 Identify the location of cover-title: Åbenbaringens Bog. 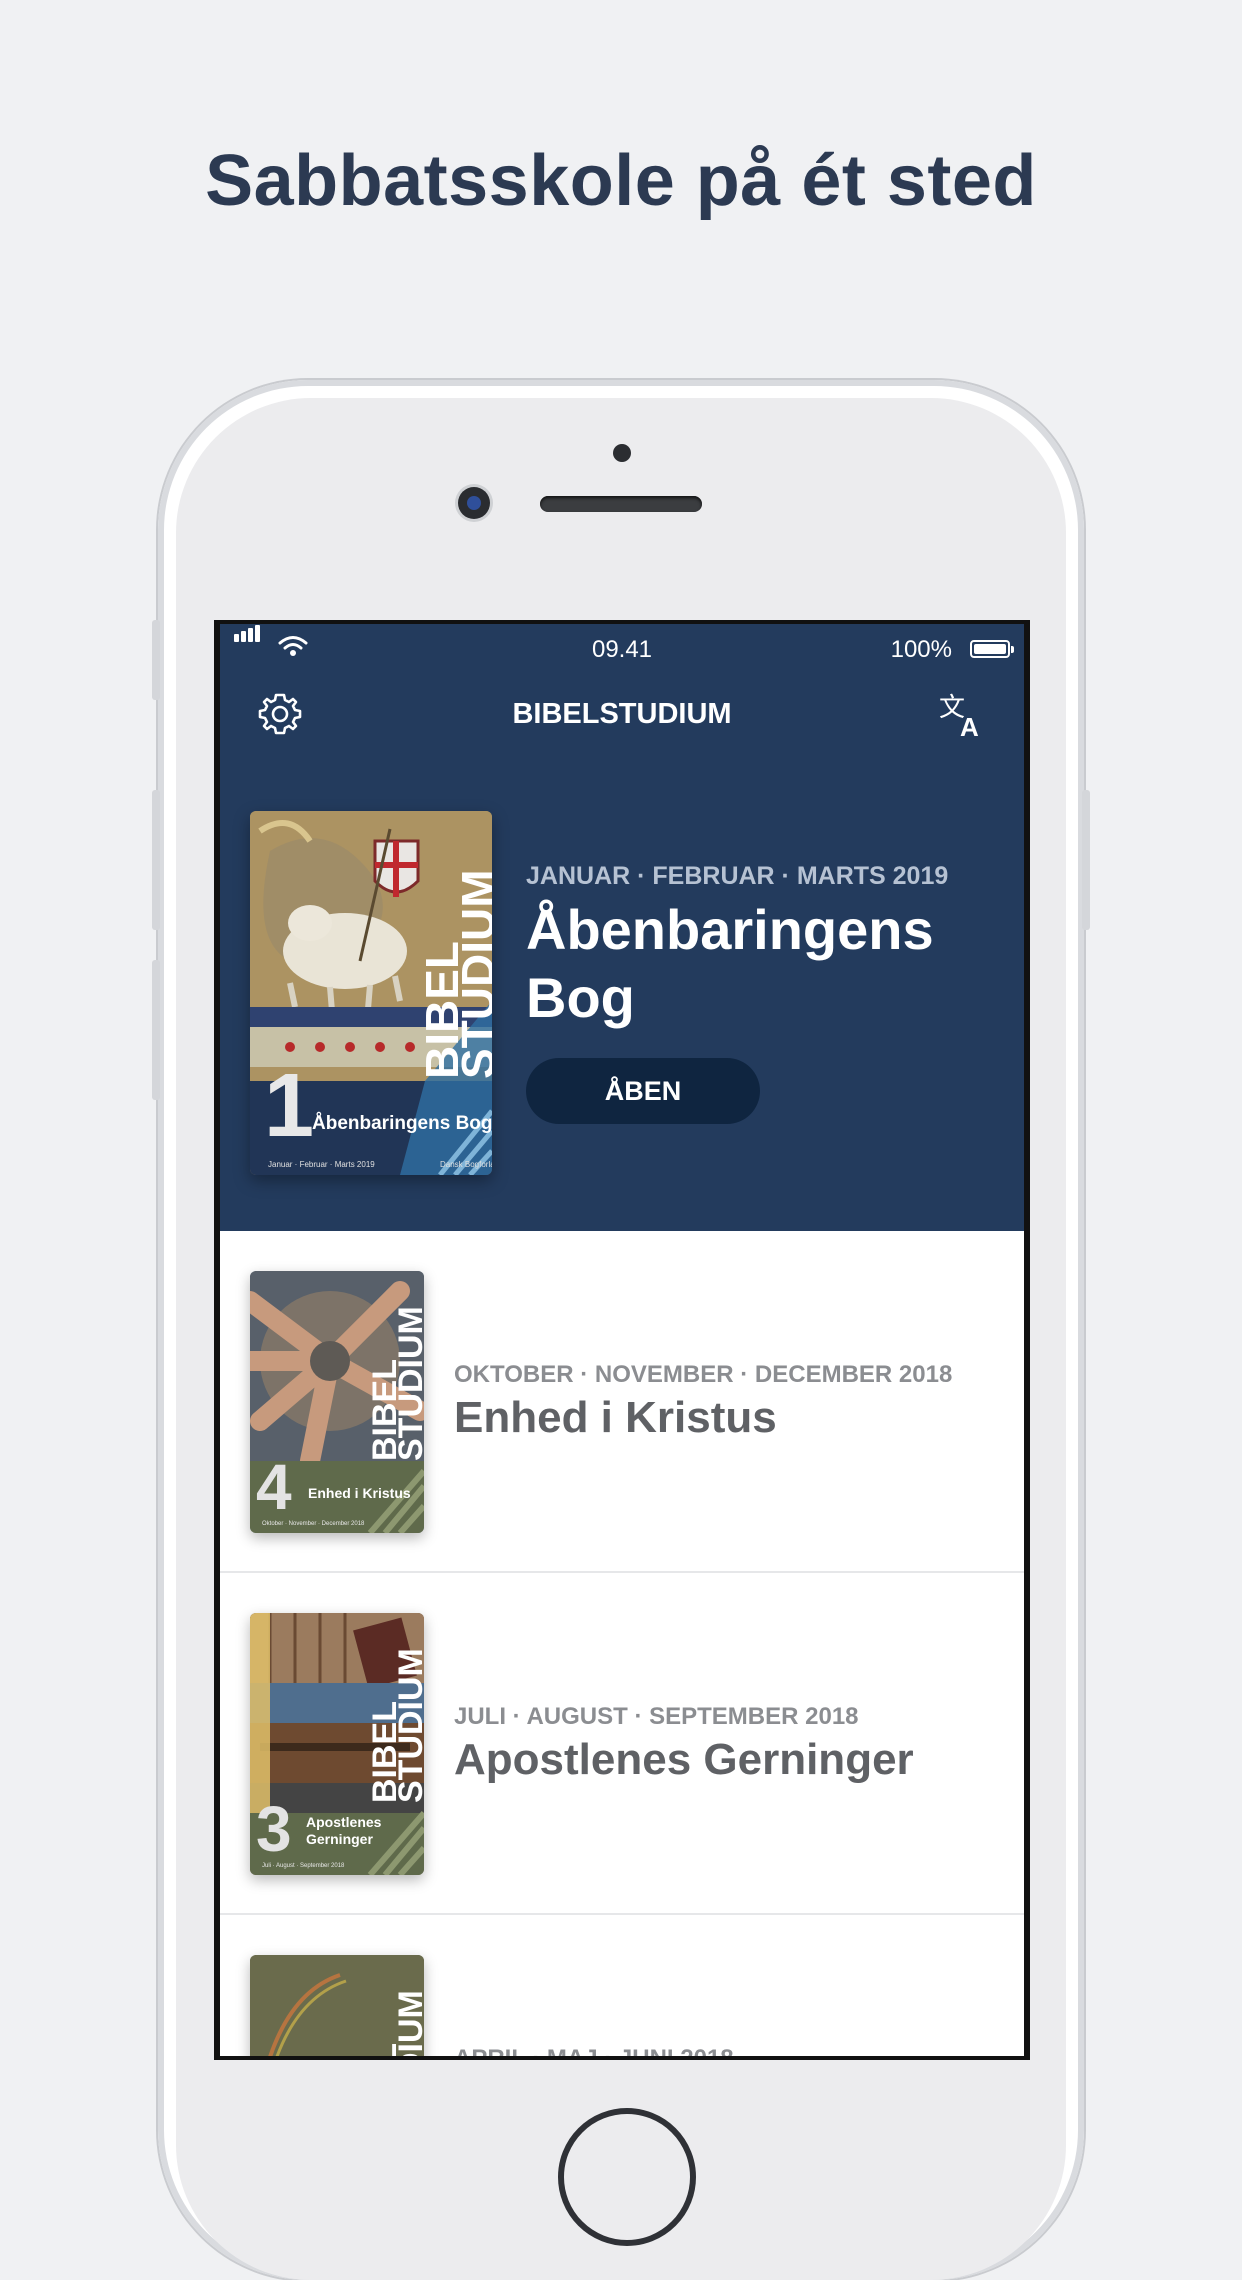
(402, 1123).